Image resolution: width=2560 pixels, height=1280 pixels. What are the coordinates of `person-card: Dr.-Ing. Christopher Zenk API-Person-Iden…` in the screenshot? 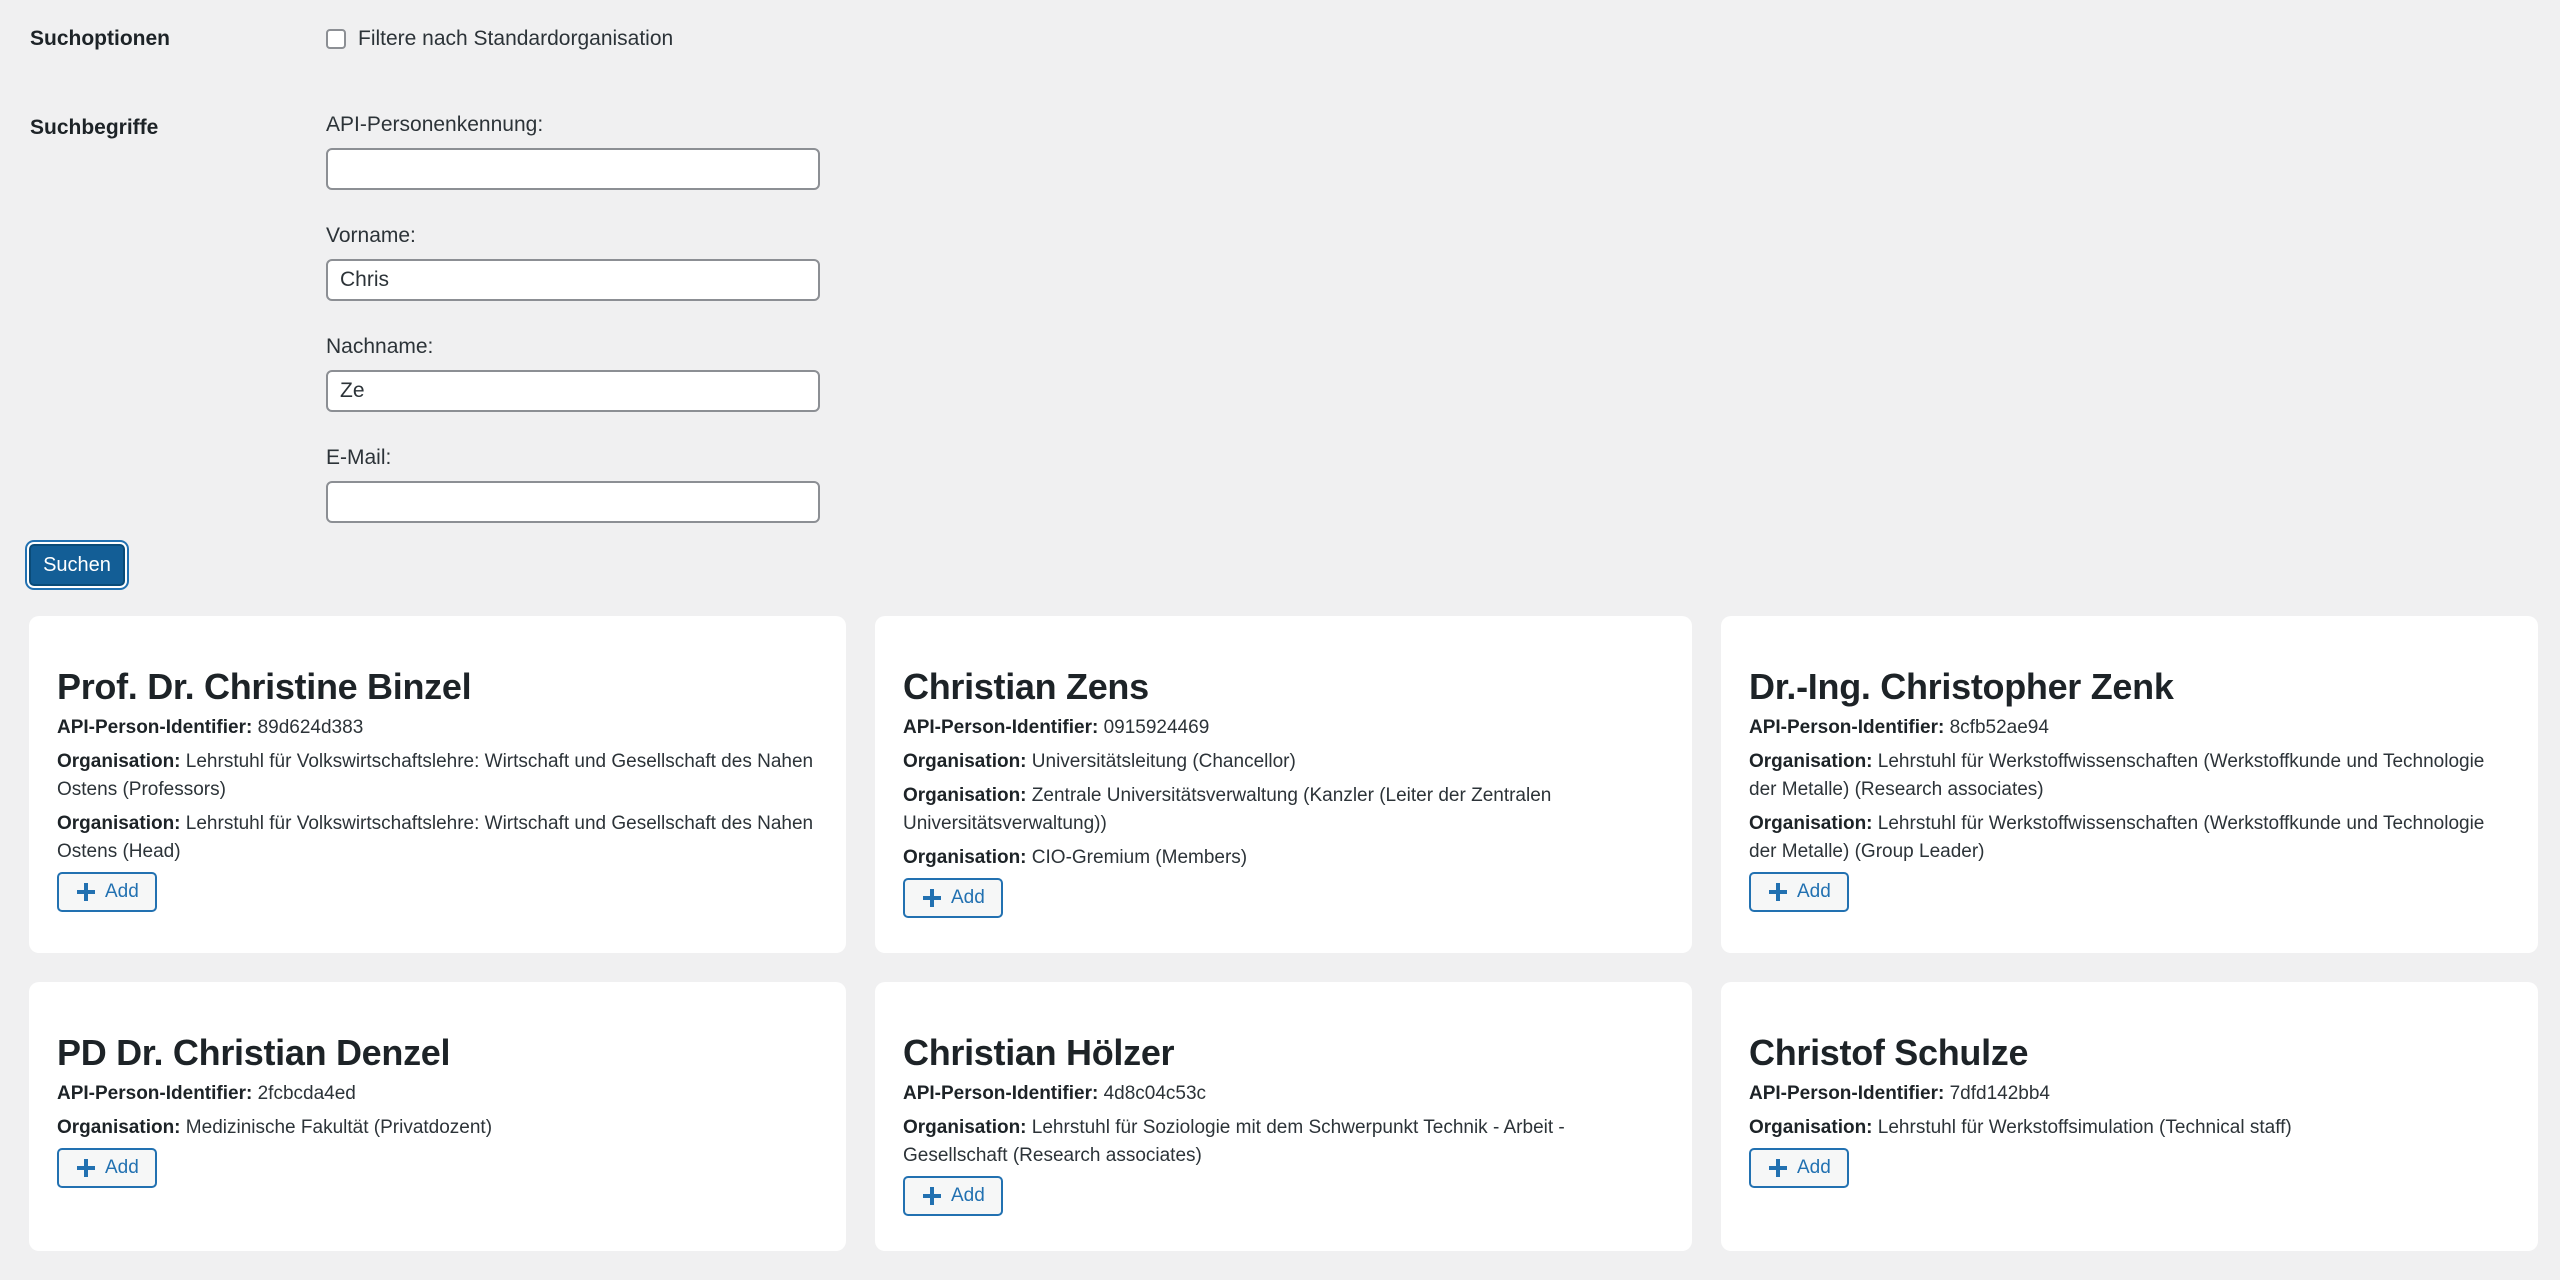 It's located at (2129, 784).